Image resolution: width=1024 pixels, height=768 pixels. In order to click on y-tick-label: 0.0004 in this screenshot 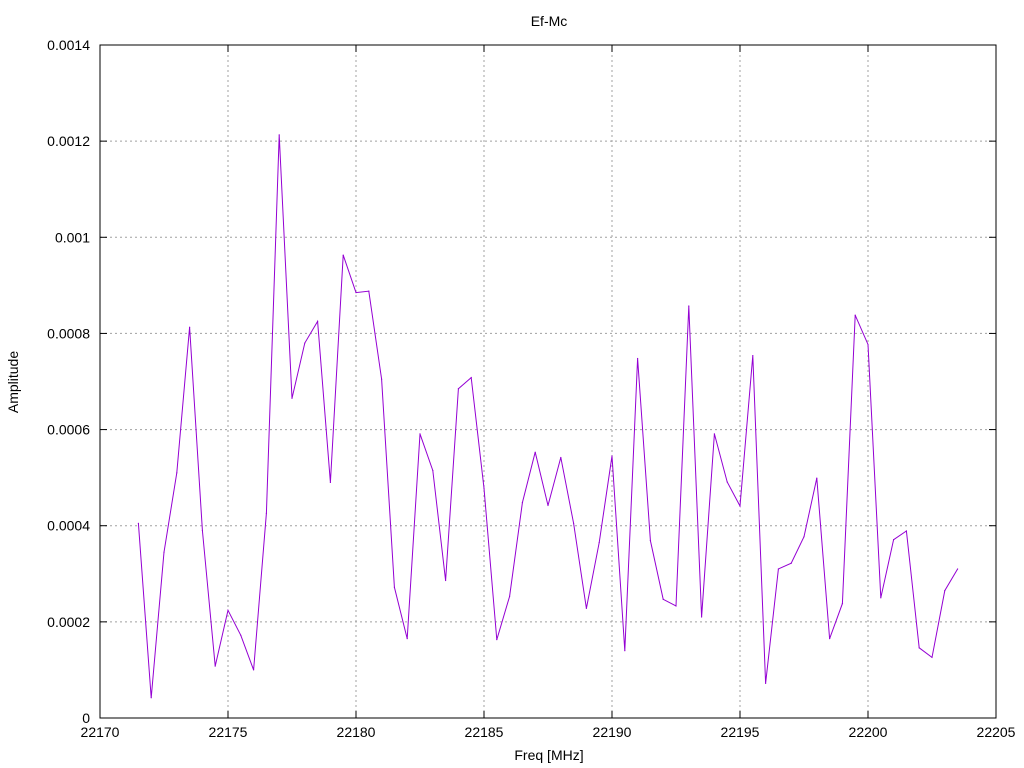, I will do `click(68, 526)`.